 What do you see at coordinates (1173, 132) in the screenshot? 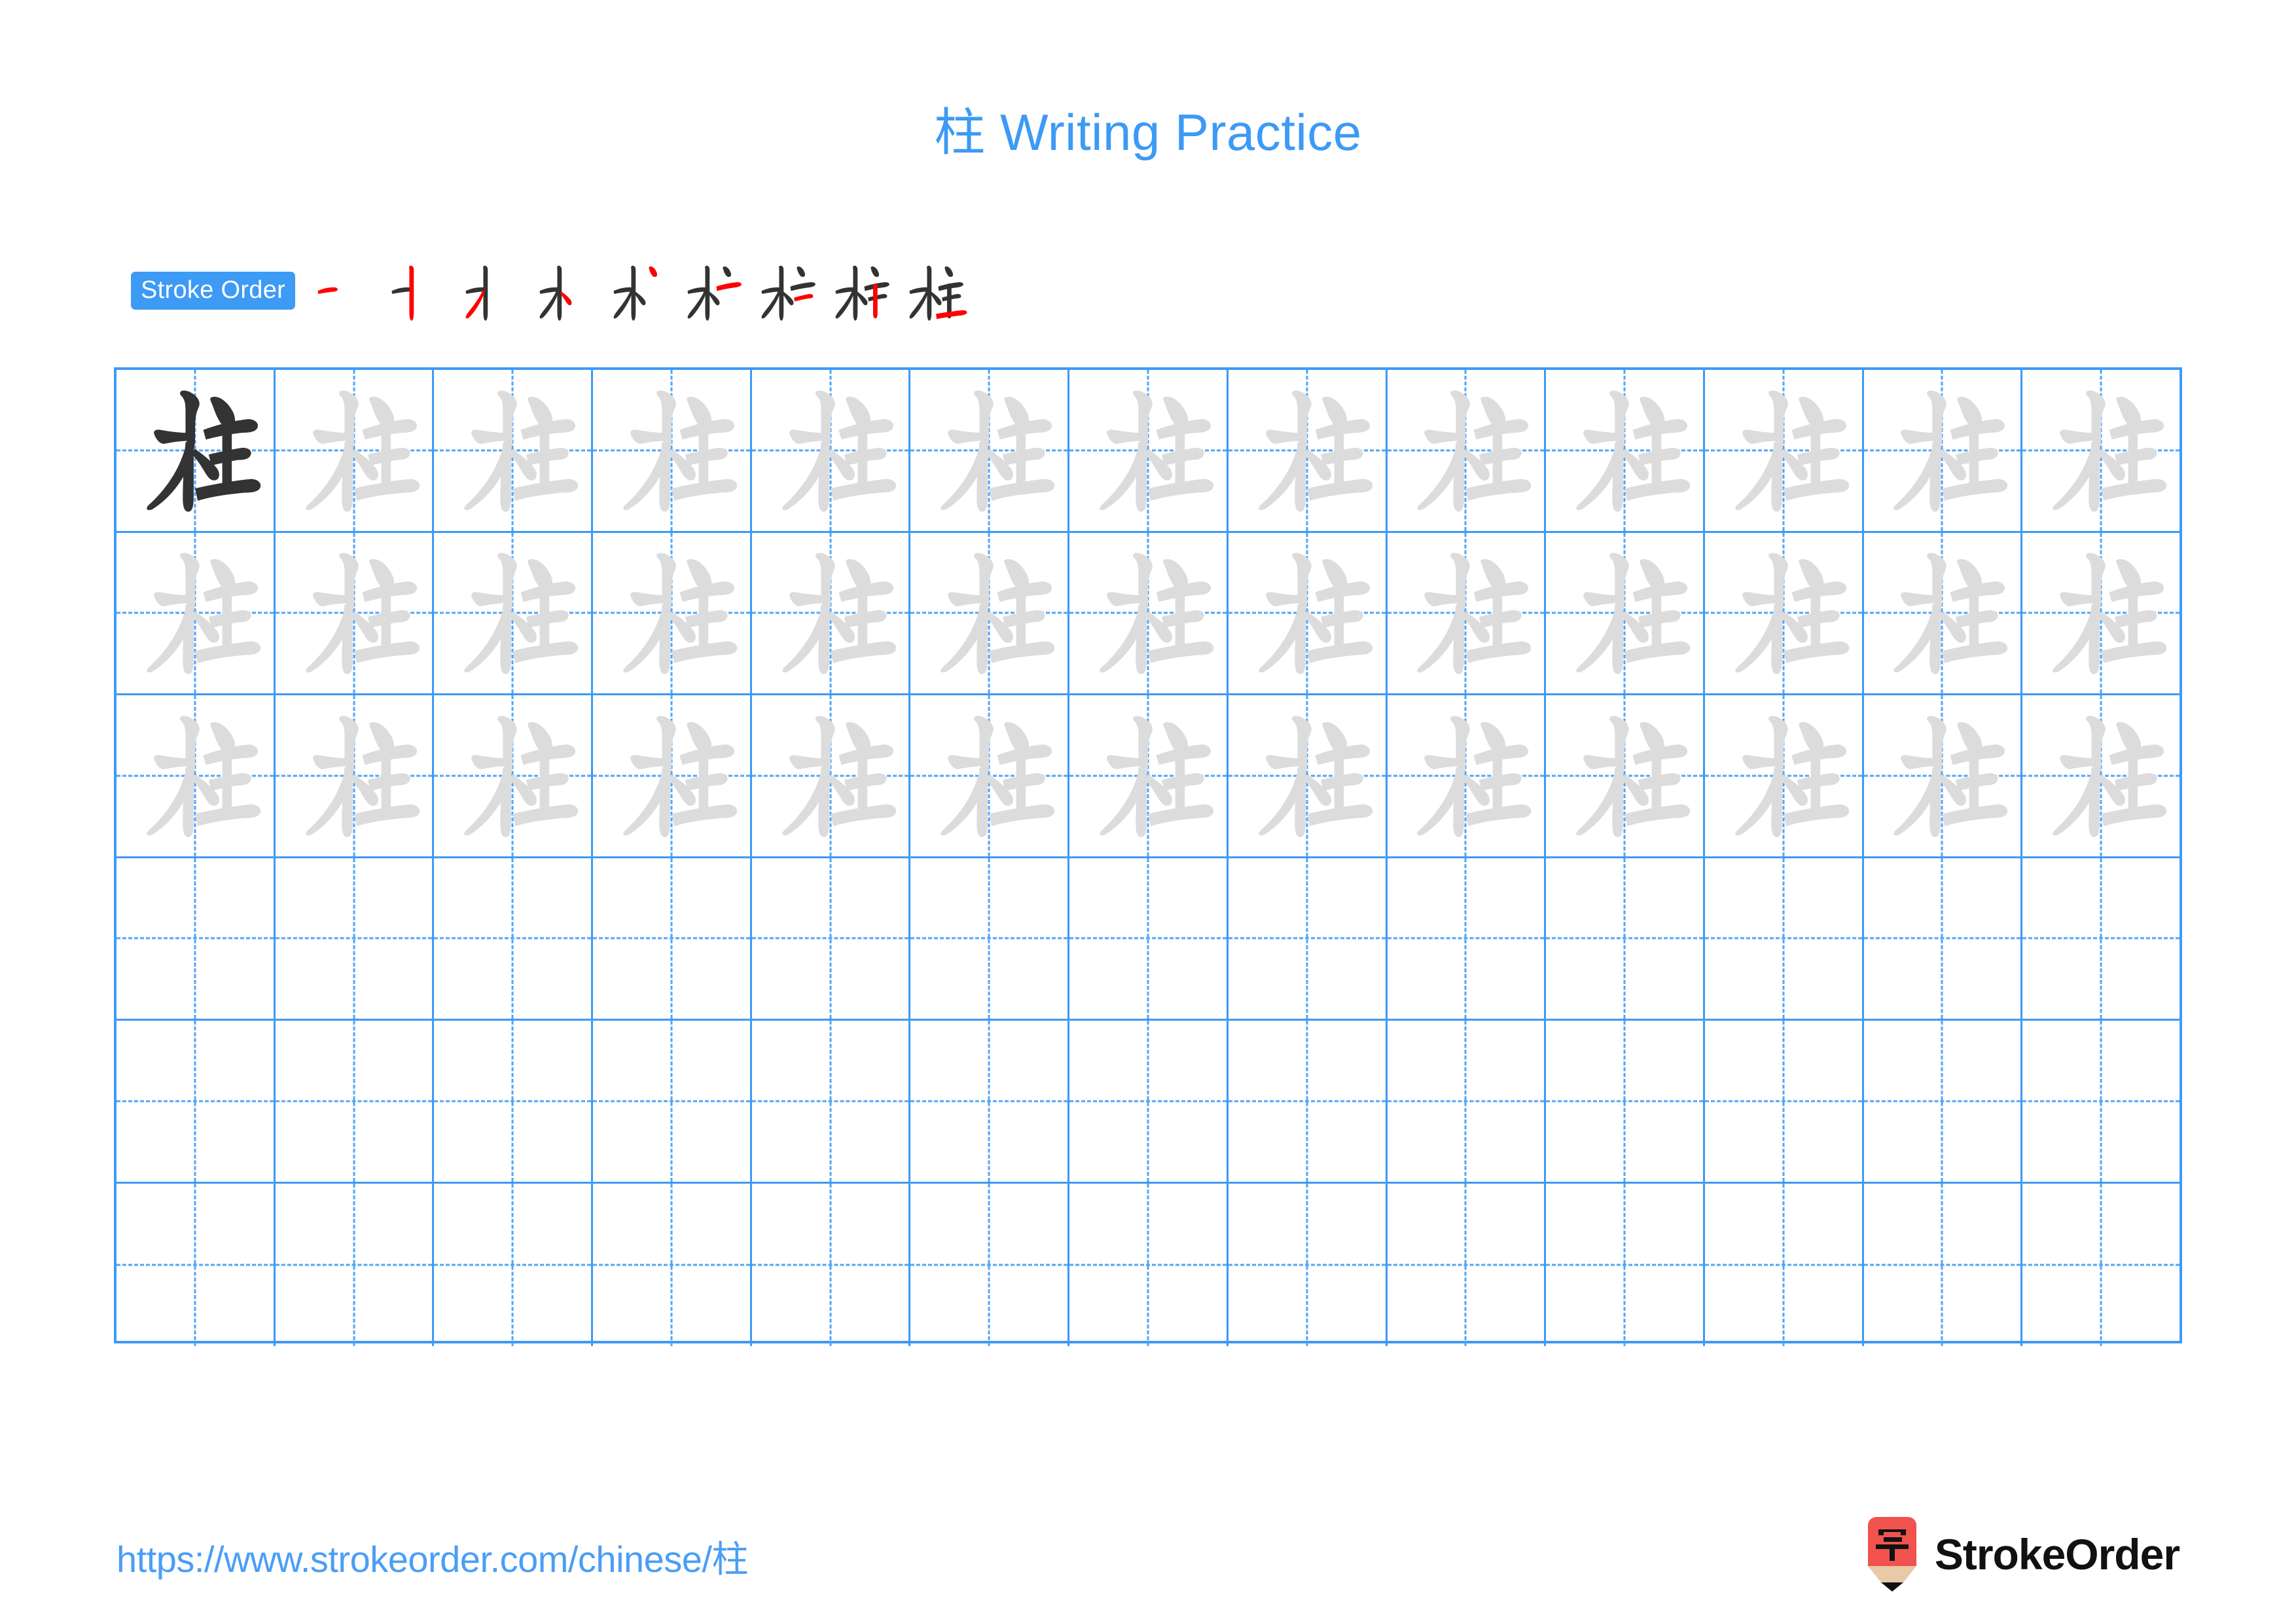
I see `page-title-text: Writing Practice` at bounding box center [1173, 132].